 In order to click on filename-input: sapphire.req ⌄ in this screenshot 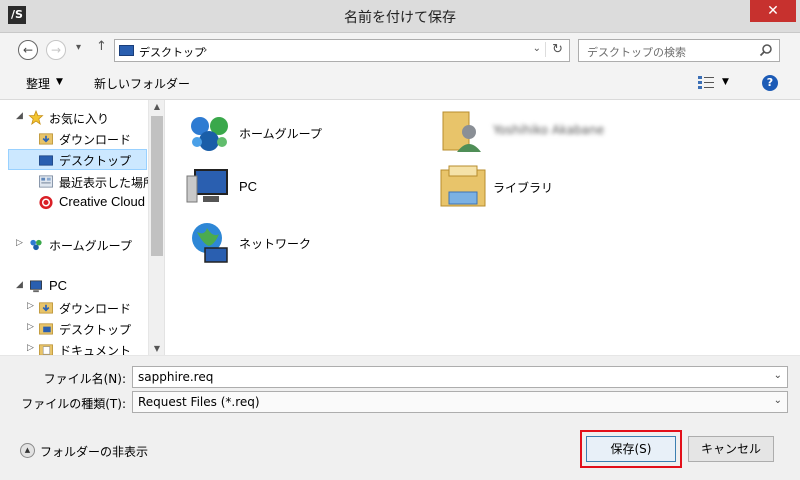, I will do `click(460, 377)`.